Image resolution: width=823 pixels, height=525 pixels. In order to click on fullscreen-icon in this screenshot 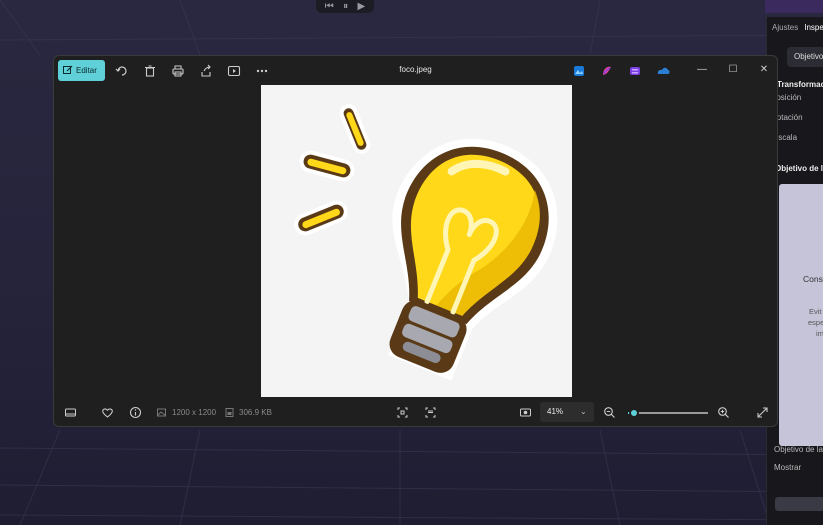, I will do `click(762, 412)`.